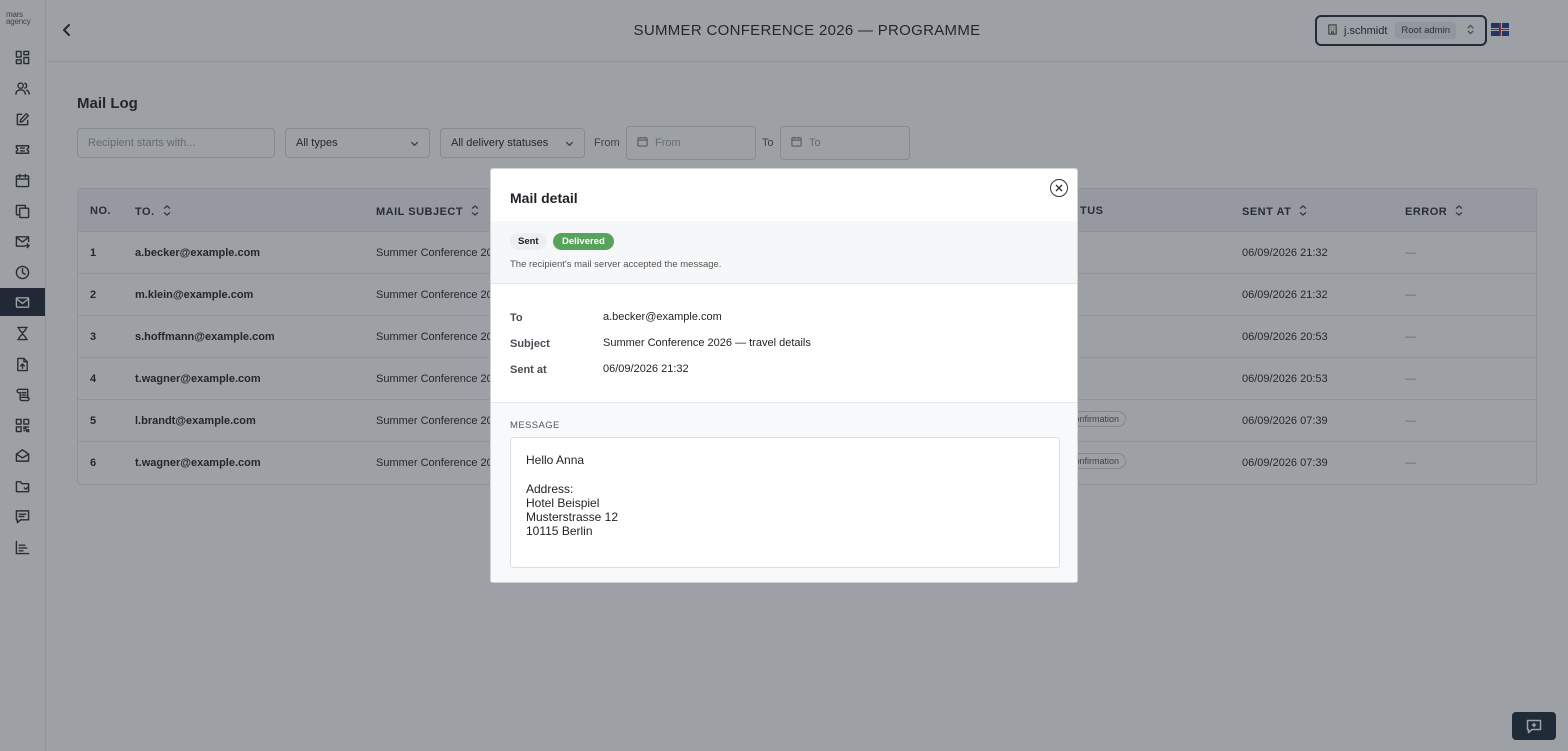 This screenshot has width=1568, height=751. I want to click on to-label: To, so click(516, 318).